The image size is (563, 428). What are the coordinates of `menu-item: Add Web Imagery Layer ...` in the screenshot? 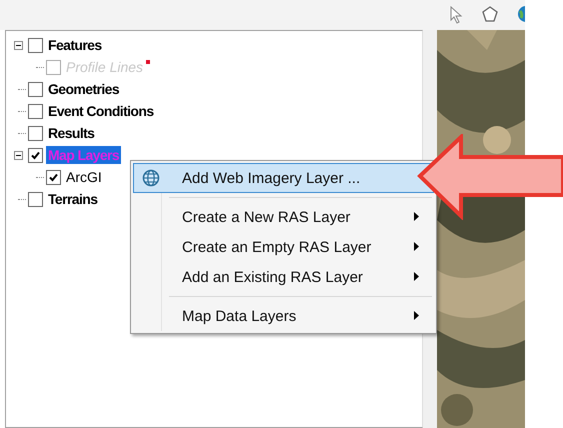 It's located at (283, 178).